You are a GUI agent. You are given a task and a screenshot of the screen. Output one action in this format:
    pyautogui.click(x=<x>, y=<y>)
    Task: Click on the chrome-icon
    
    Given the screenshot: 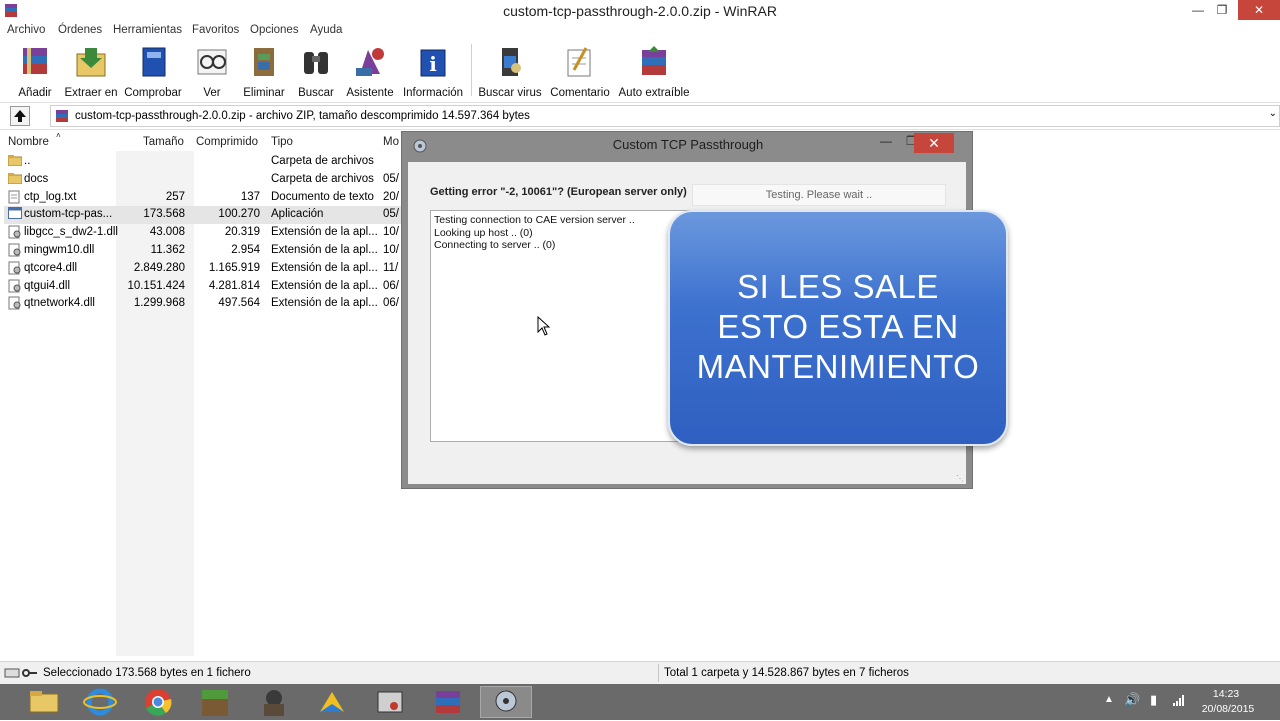 What is the action you would take?
    pyautogui.click(x=158, y=702)
    